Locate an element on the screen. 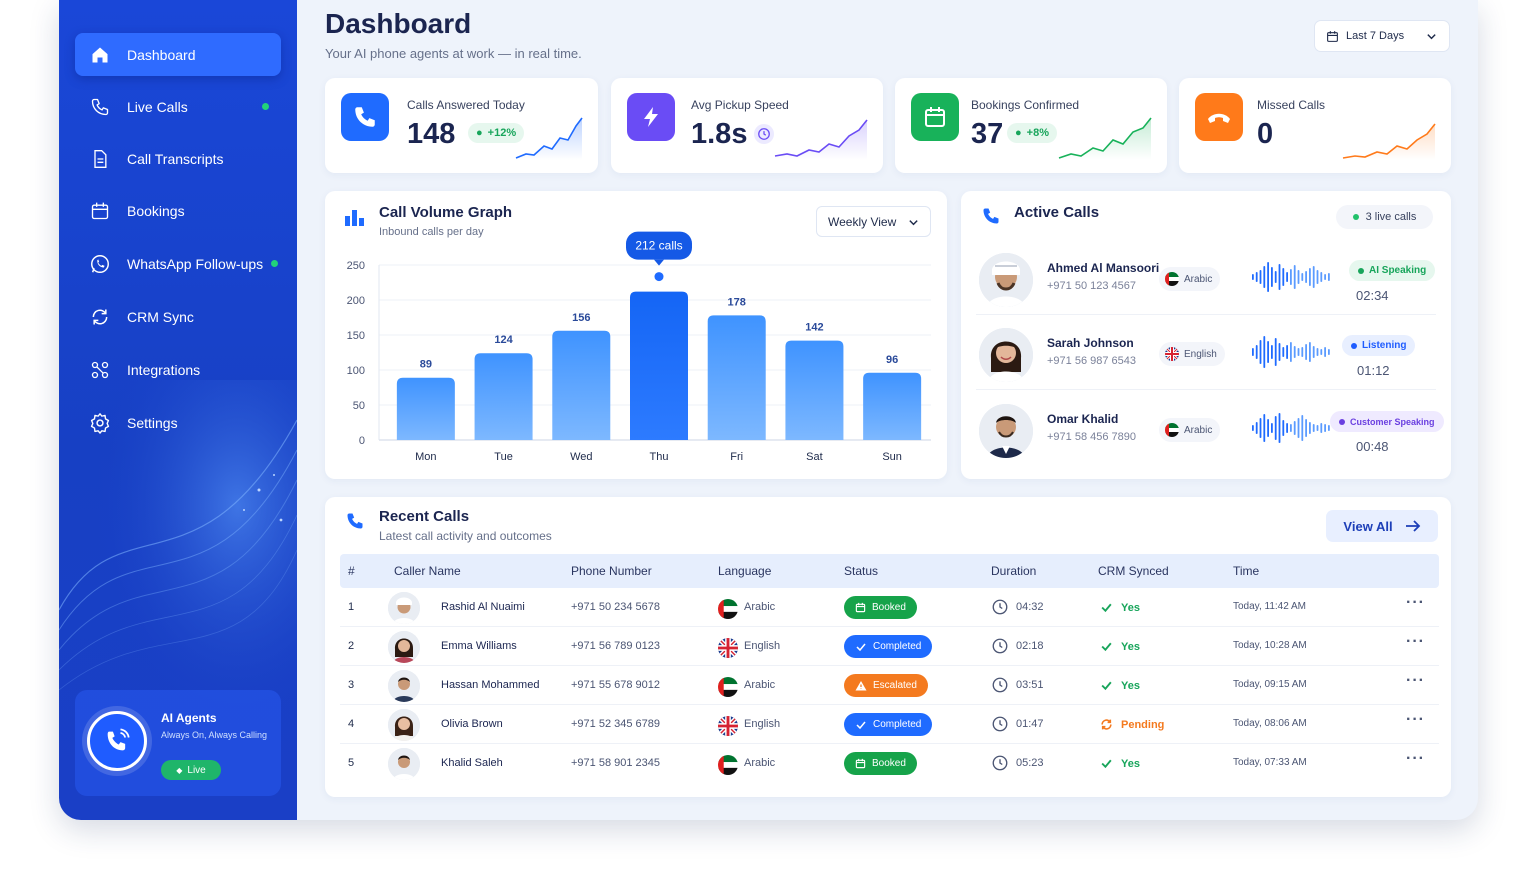 Image resolution: width=1536 pixels, height=870 pixels. audio-waveform is located at coordinates (1291, 352).